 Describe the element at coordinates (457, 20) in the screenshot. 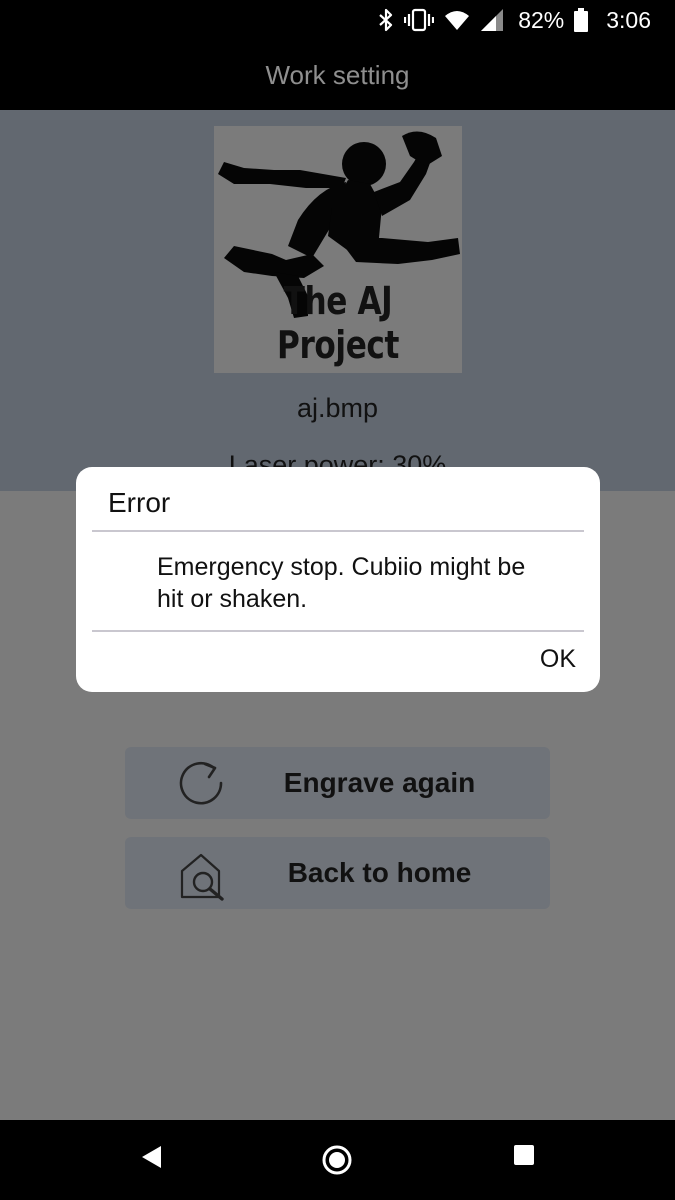

I see `wifi-icon` at that location.